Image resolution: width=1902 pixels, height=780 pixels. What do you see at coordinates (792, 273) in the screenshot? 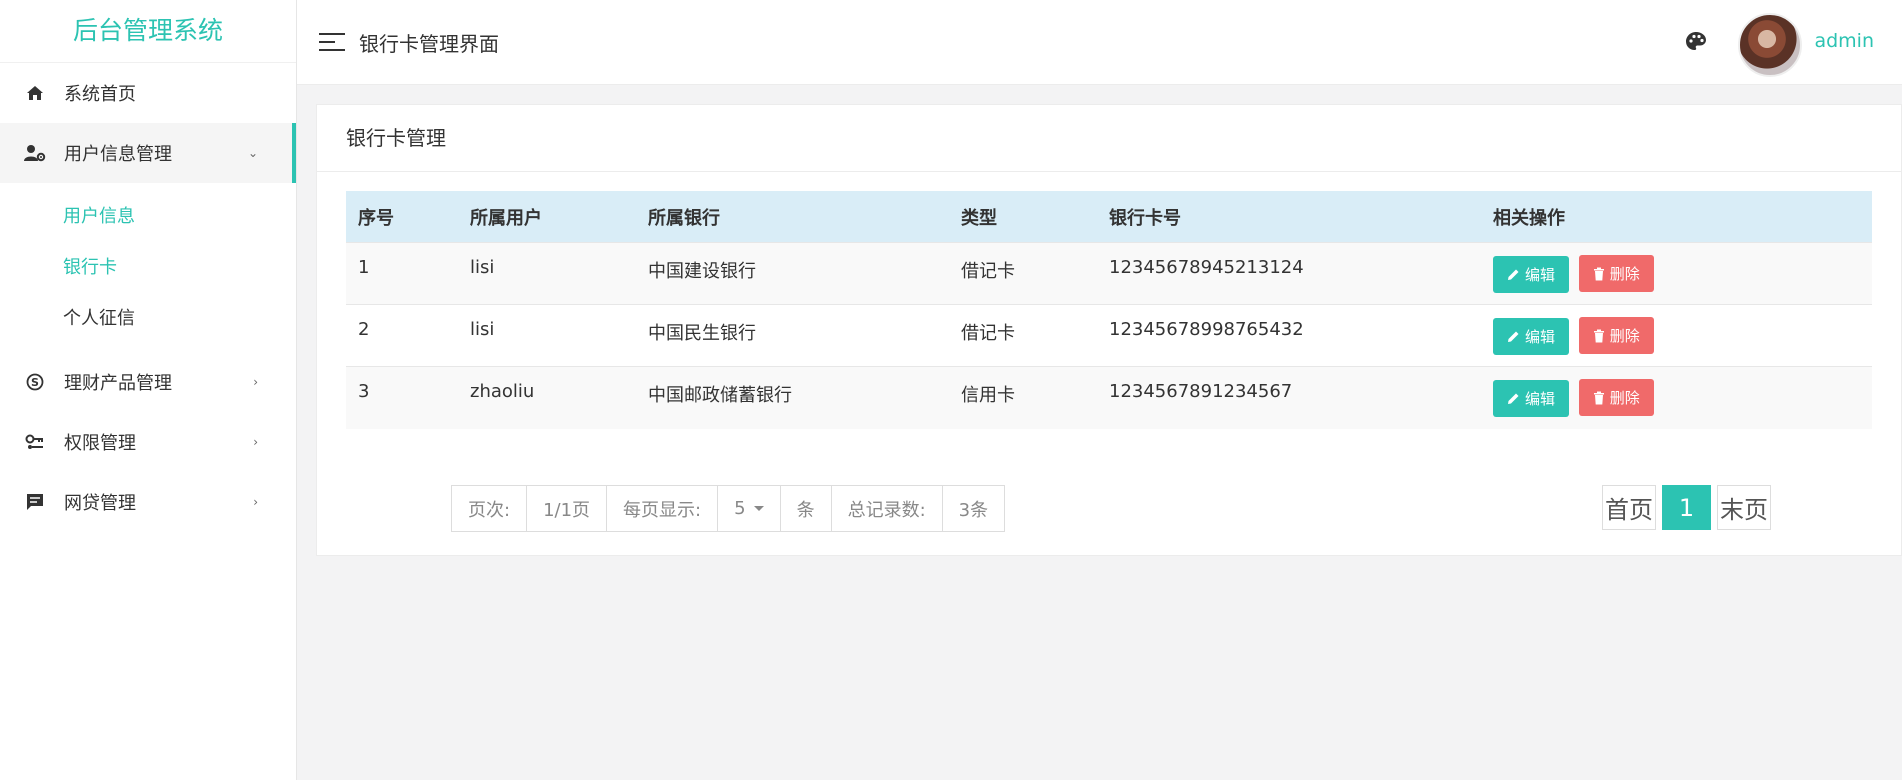
I see `cell-bank: 中国建设银行` at bounding box center [792, 273].